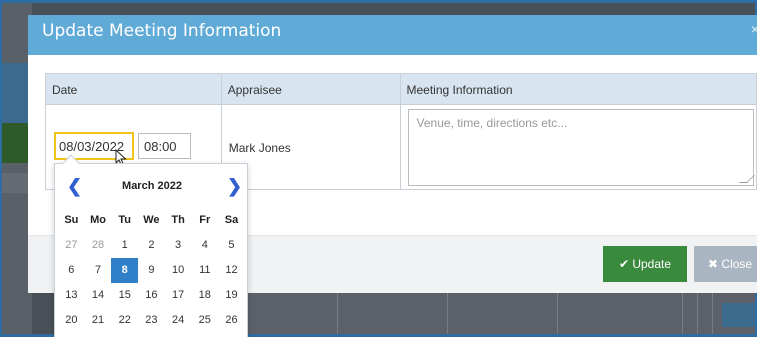 This screenshot has height=337, width=757. I want to click on datepicker-day: 22, so click(124, 320).